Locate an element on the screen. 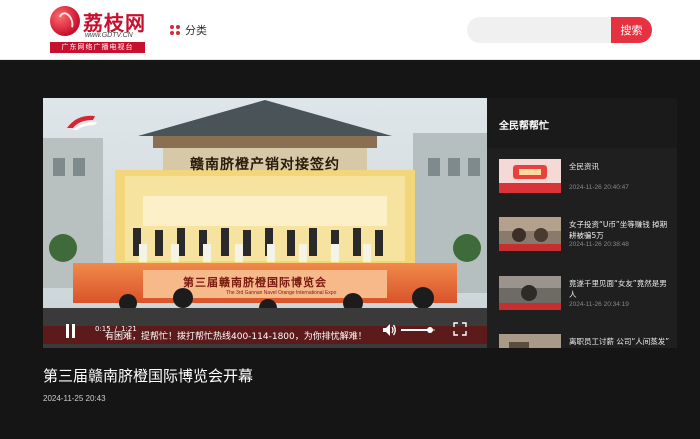 This screenshot has width=700, height=439. category-label: 分类 is located at coordinates (196, 30).